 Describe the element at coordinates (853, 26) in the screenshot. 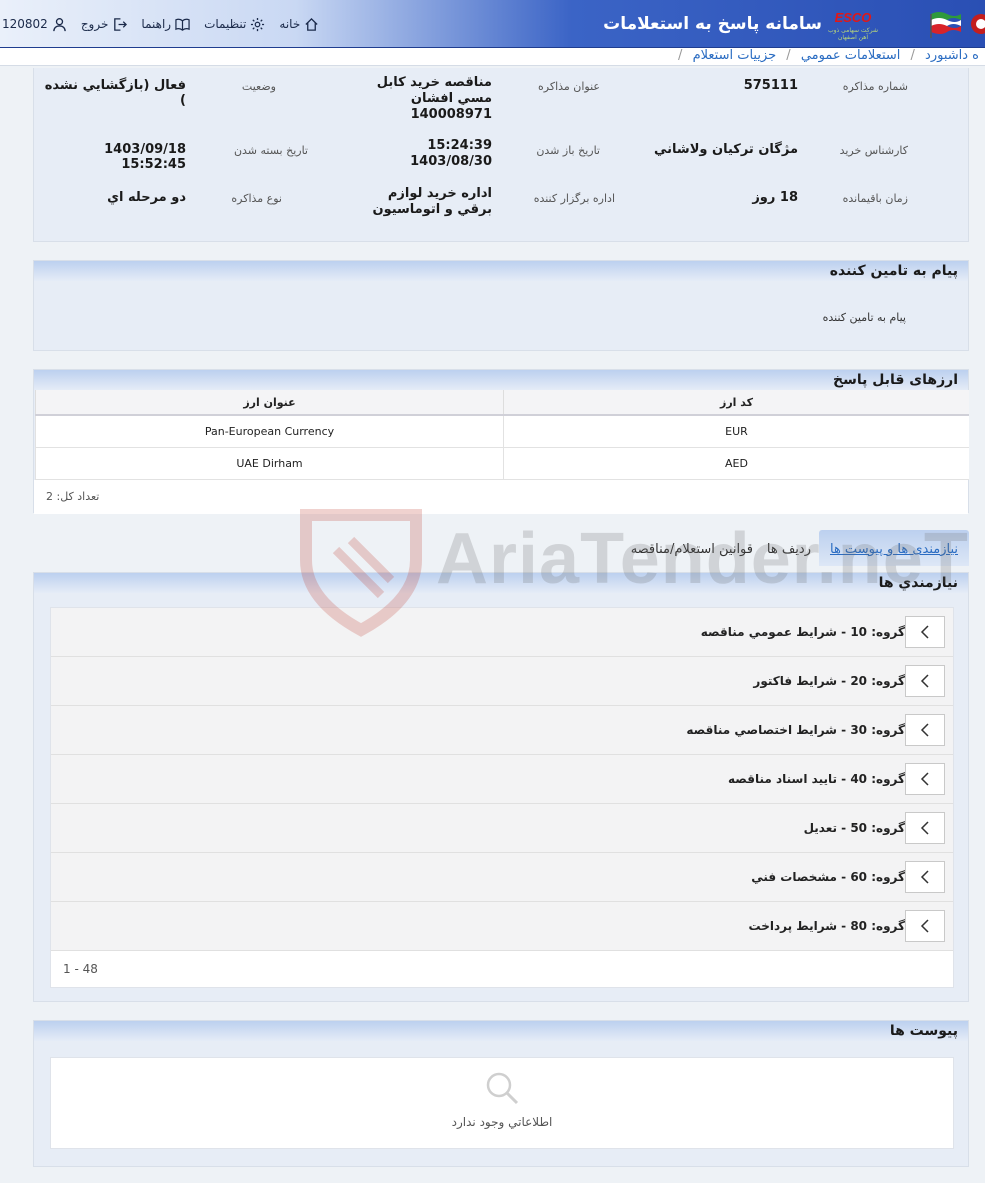

I see `esco-logo: ESCO شرکت سهامی ذوب آهن اصفهان` at that location.